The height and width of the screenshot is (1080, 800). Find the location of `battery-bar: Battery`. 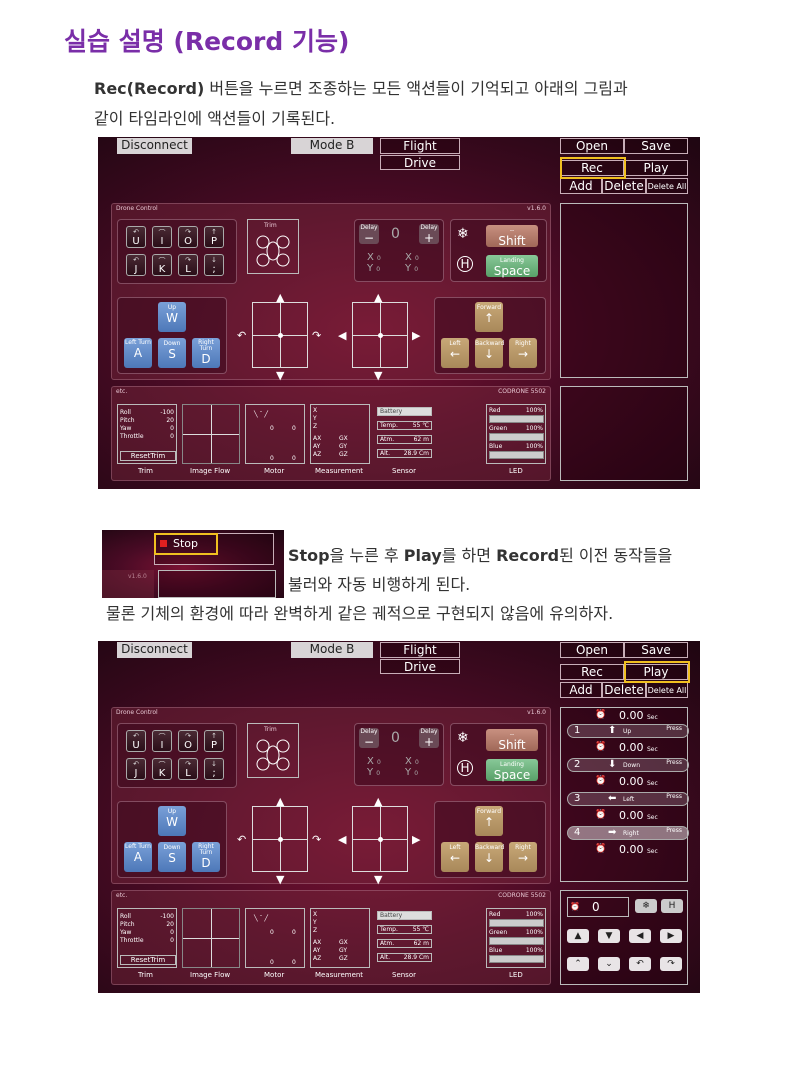

battery-bar: Battery is located at coordinates (404, 411).